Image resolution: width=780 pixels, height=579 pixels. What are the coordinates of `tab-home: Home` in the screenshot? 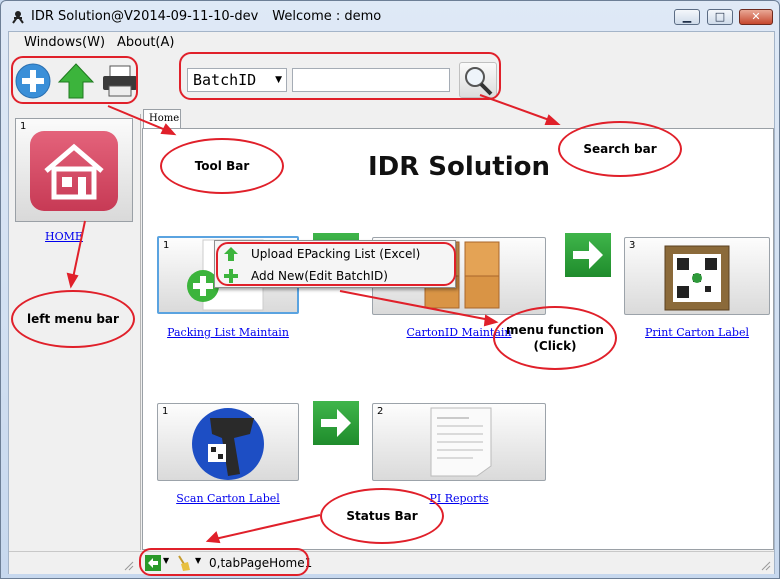 It's located at (162, 119).